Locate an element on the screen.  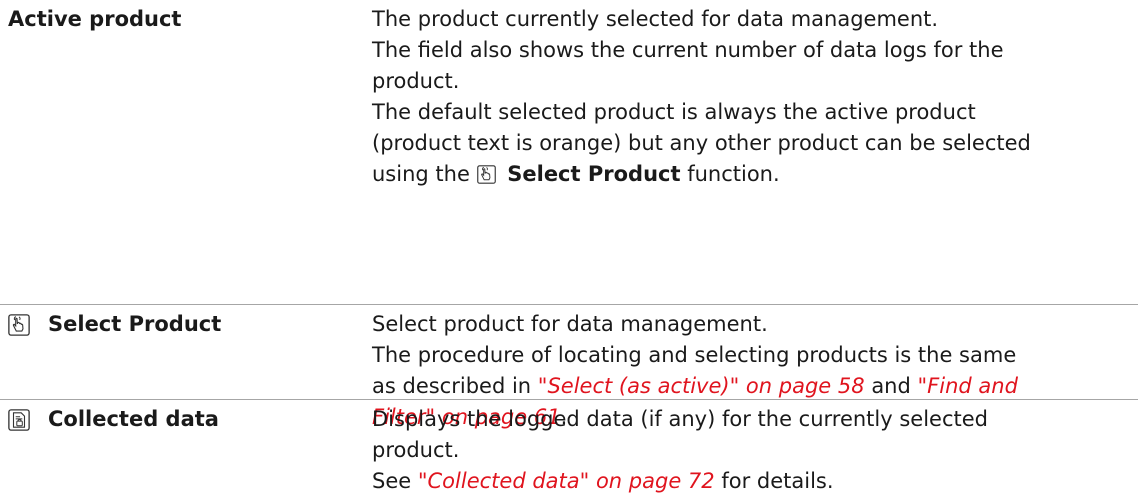
term-collected-data: Collected data is located at coordinates (113, 419).